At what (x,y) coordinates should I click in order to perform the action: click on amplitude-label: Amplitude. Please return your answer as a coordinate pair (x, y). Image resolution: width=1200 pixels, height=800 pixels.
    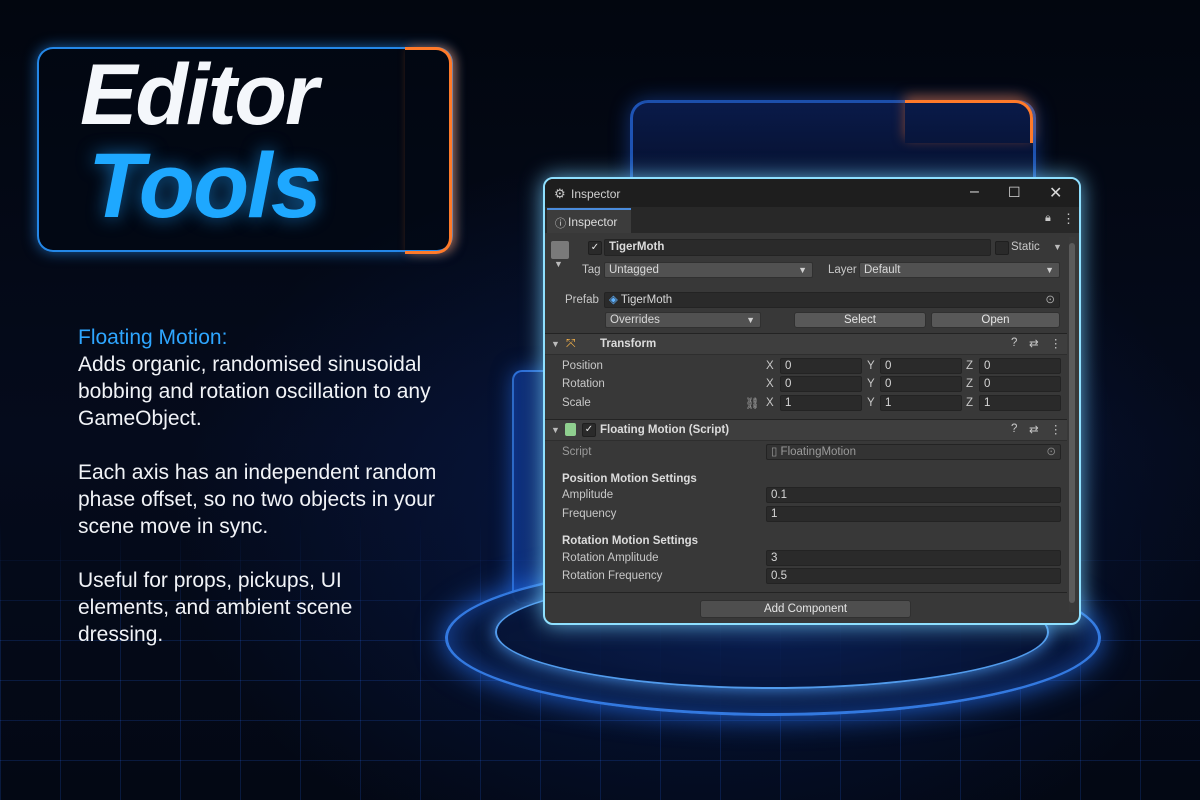
    Looking at the image, I should click on (588, 495).